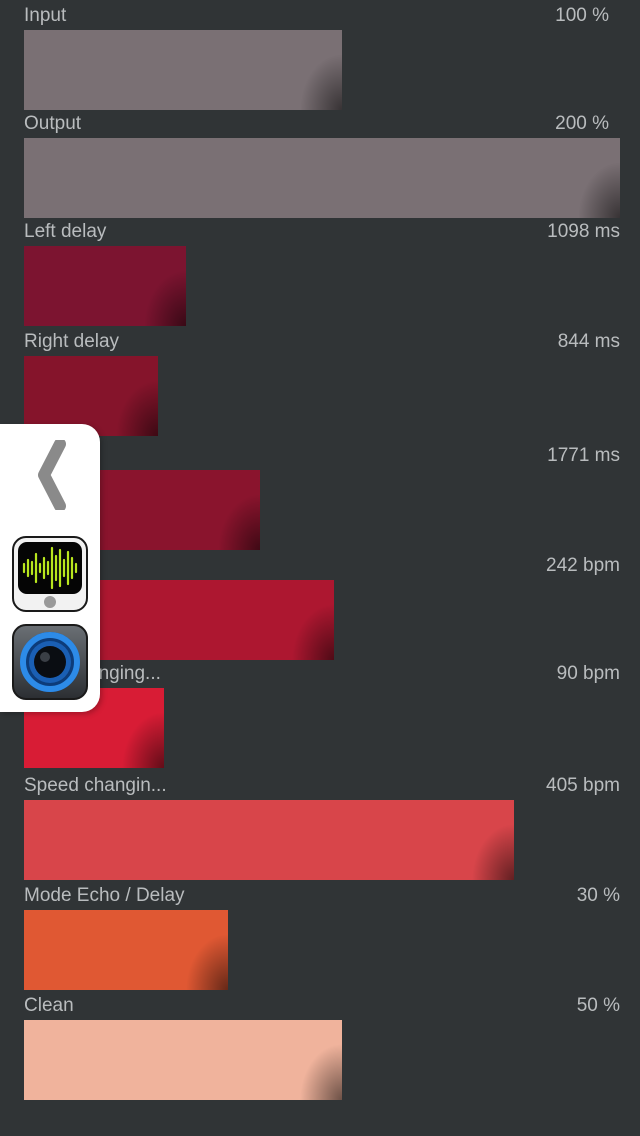  What do you see at coordinates (52, 475) in the screenshot?
I see `chevron-left-icon` at bounding box center [52, 475].